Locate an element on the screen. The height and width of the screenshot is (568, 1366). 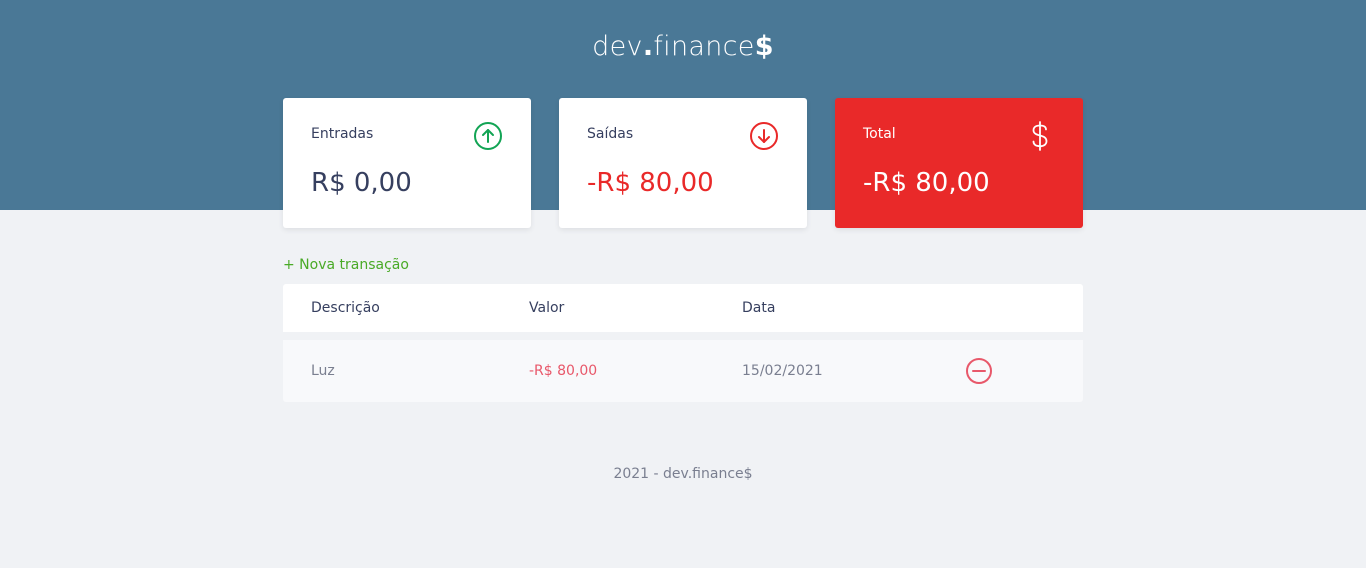
footer-text: 2021 - dev.finance$ is located at coordinates (683, 474).